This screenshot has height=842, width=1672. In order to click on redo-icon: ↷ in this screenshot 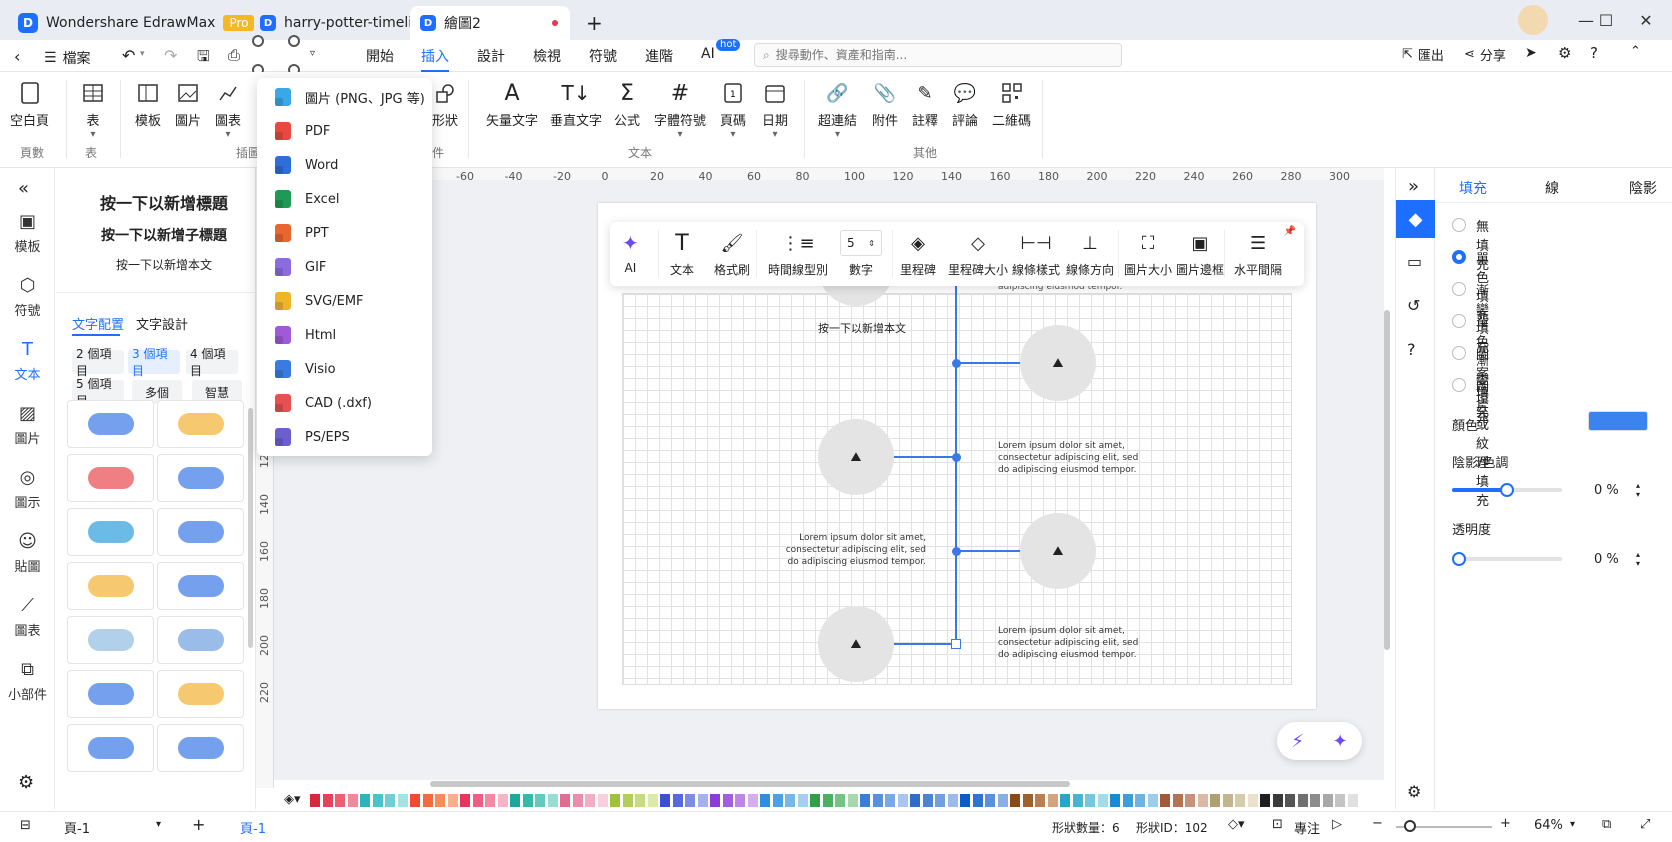, I will do `click(170, 55)`.